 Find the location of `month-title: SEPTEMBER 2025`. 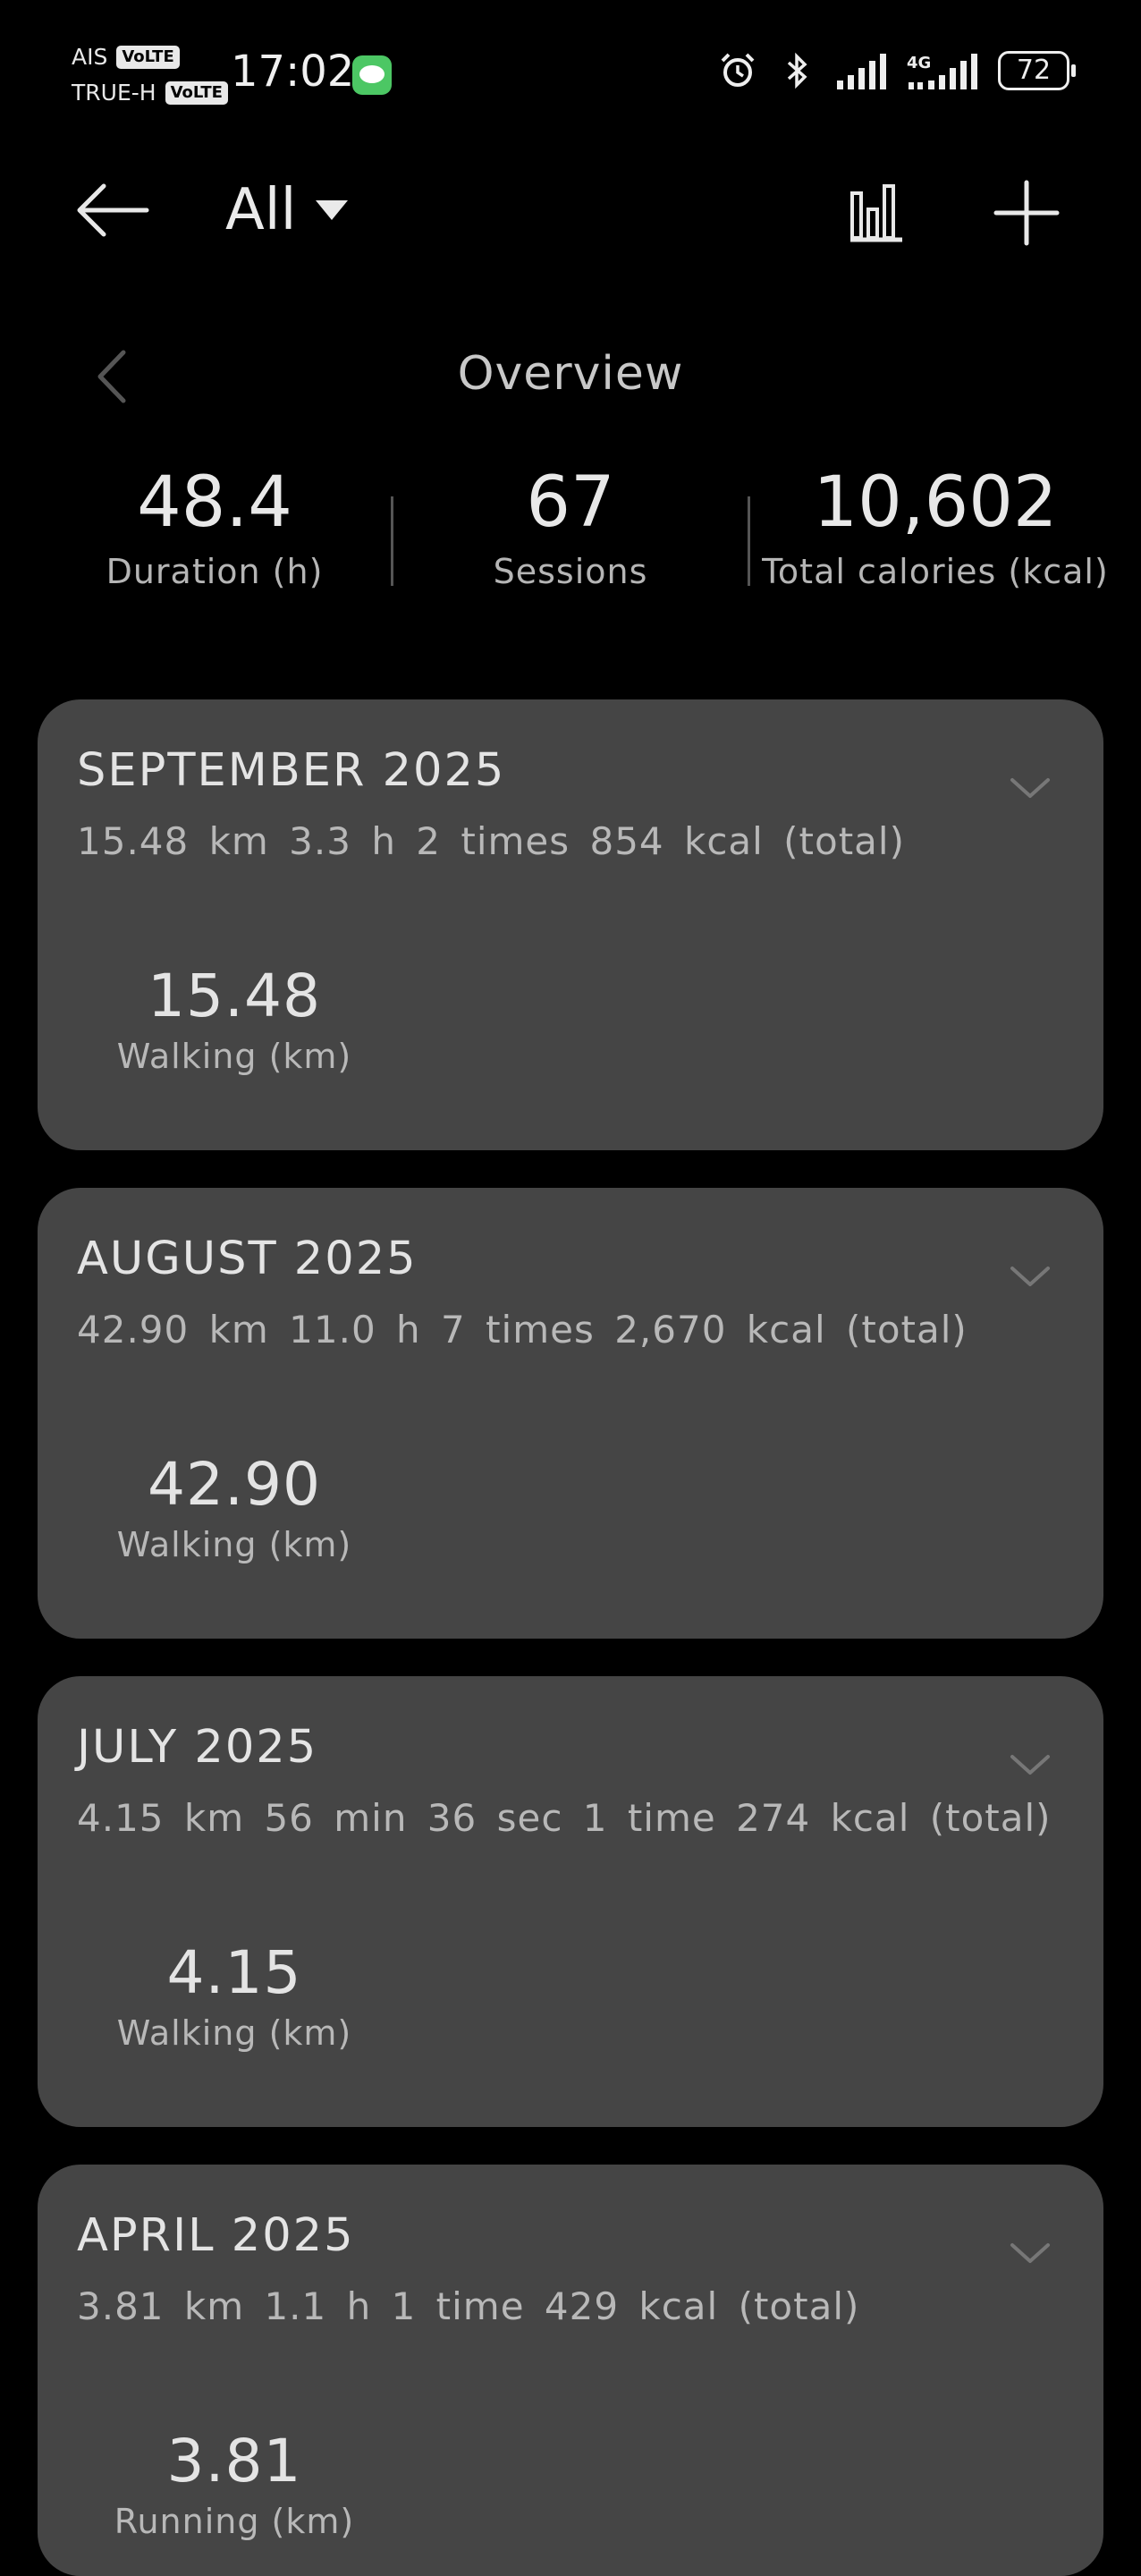

month-title: SEPTEMBER 2025 is located at coordinates (291, 770).